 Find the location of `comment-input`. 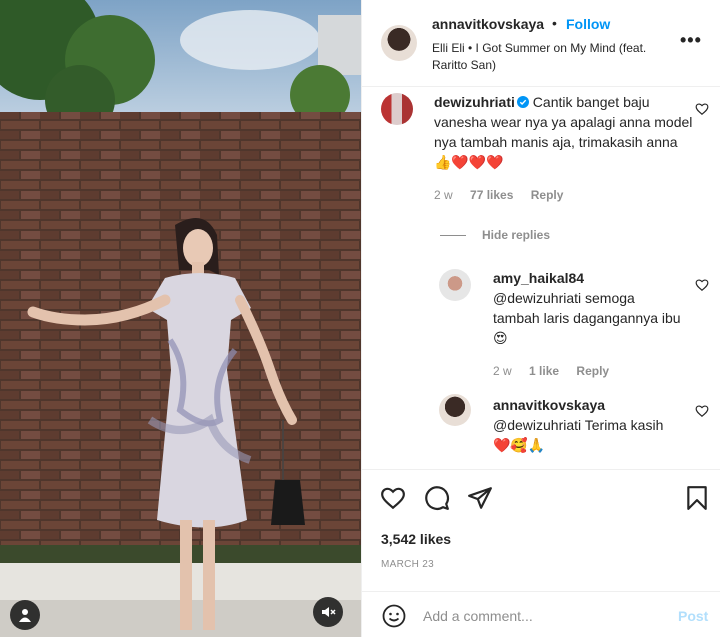

comment-input is located at coordinates (538, 616).